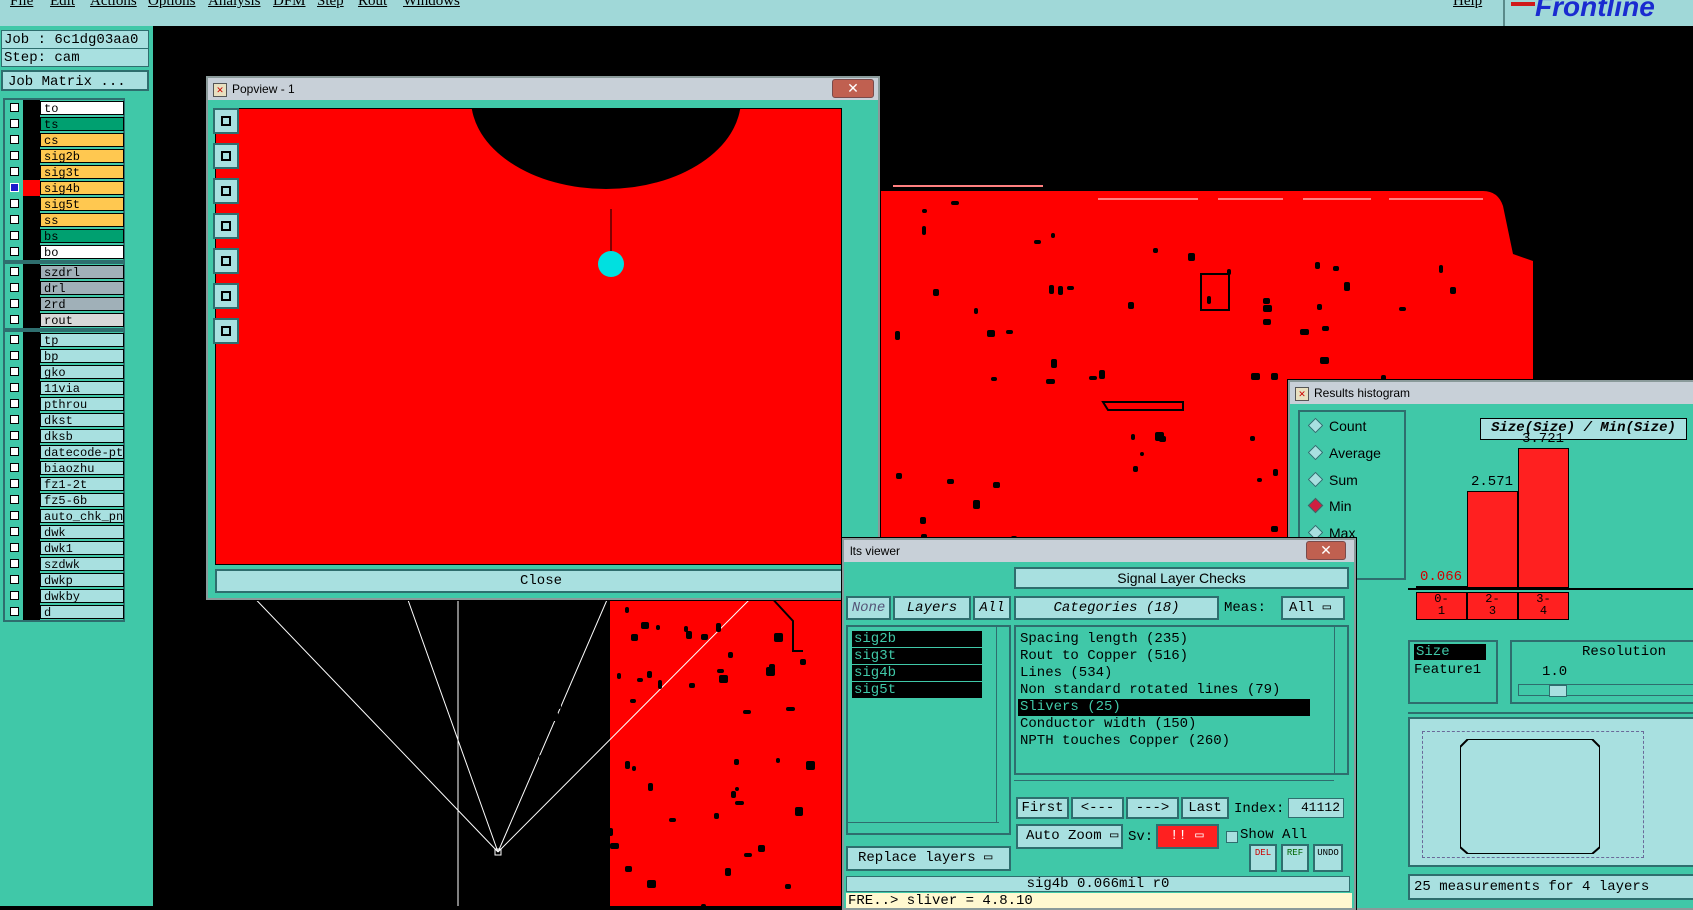  What do you see at coordinates (1450, 652) in the screenshot?
I see `x-list-item-size: Size` at bounding box center [1450, 652].